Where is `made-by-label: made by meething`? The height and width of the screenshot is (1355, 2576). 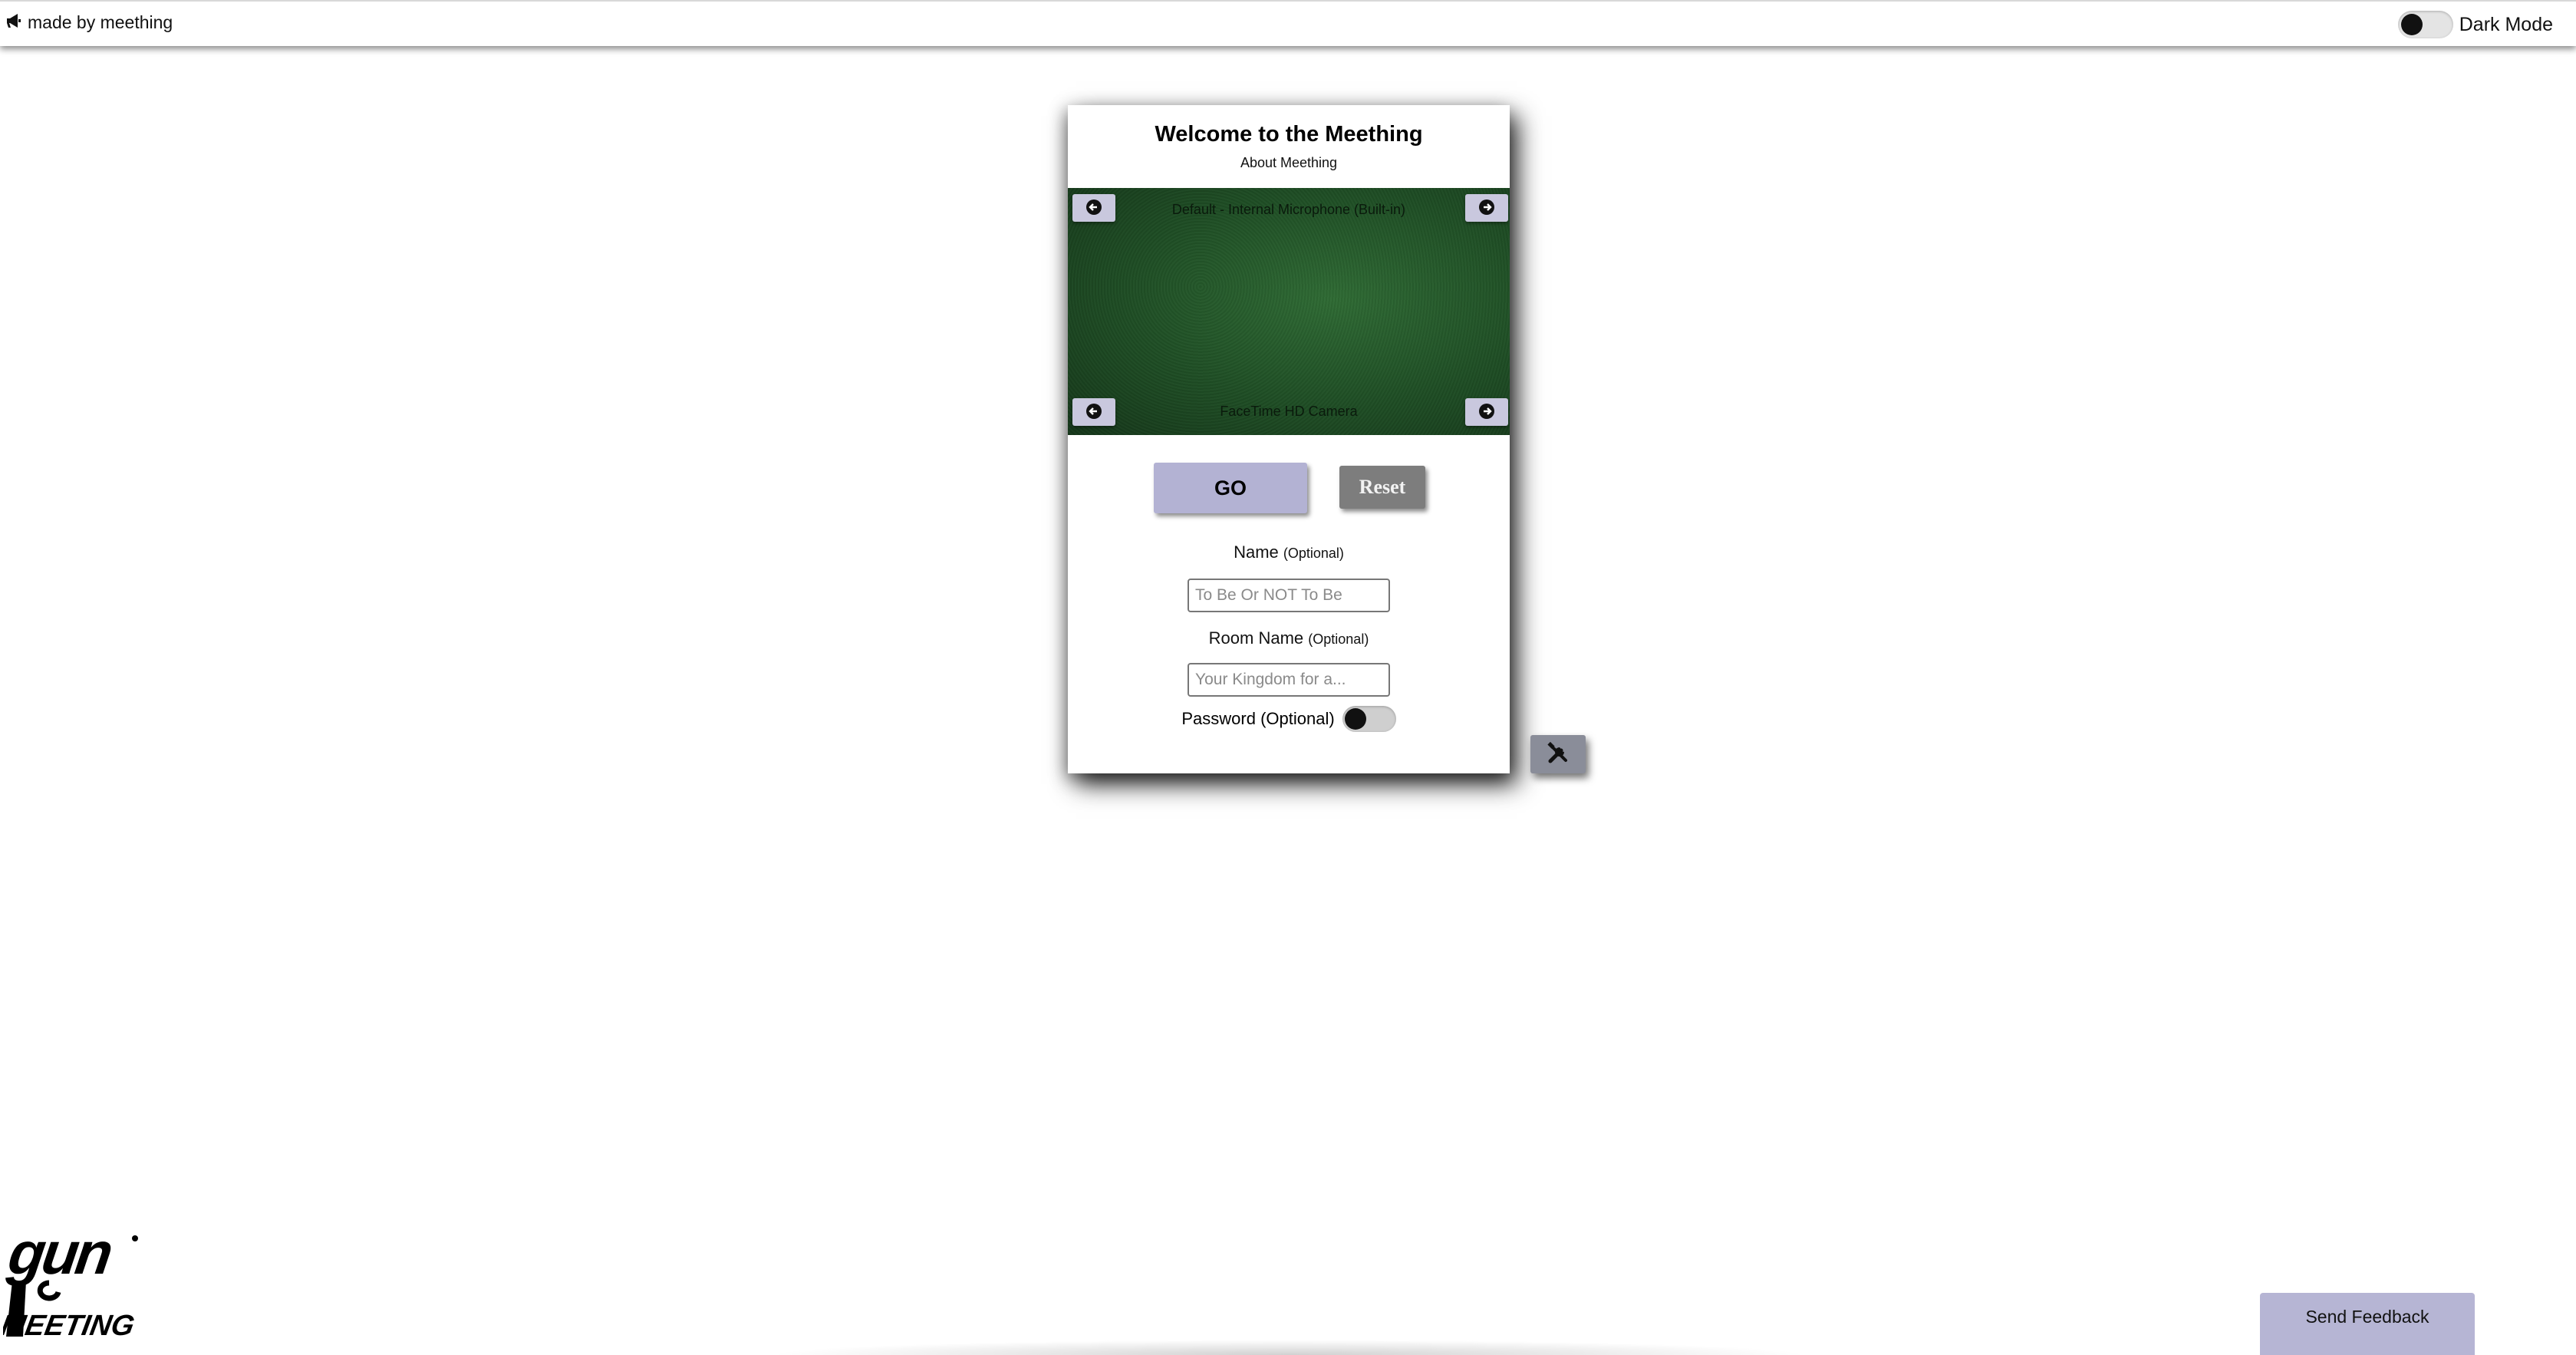 made-by-label: made by meething is located at coordinates (100, 22).